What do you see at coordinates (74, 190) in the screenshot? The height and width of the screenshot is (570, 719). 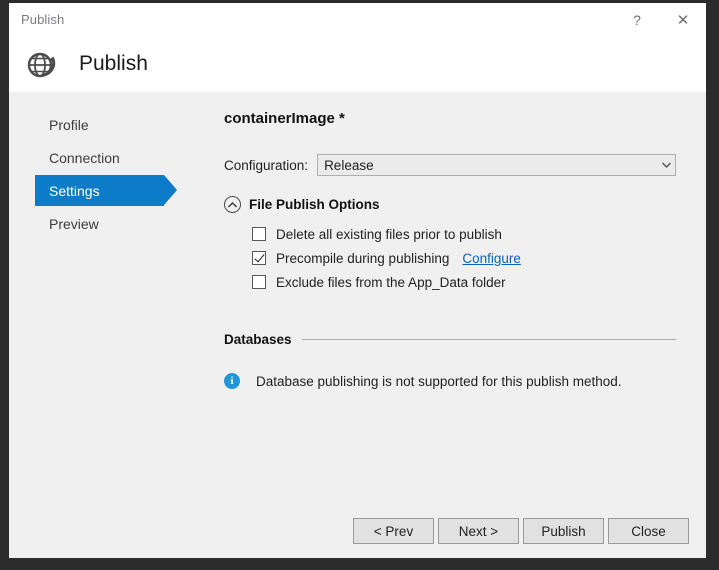 I see `sidebar-item-label: Settings` at bounding box center [74, 190].